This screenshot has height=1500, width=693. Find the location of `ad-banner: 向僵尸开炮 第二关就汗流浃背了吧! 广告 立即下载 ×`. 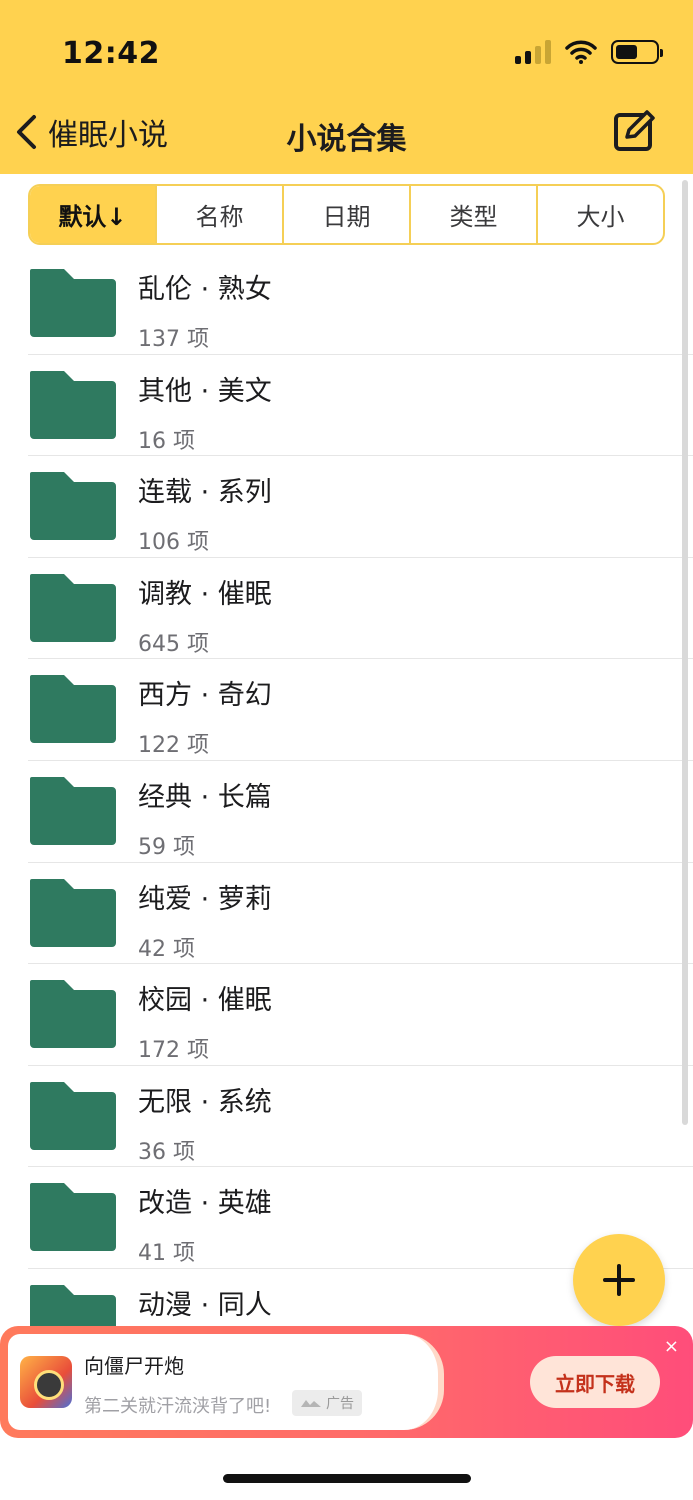

ad-banner: 向僵尸开炮 第二关就汗流浃背了吧! 广告 立即下载 × is located at coordinates (346, 1382).